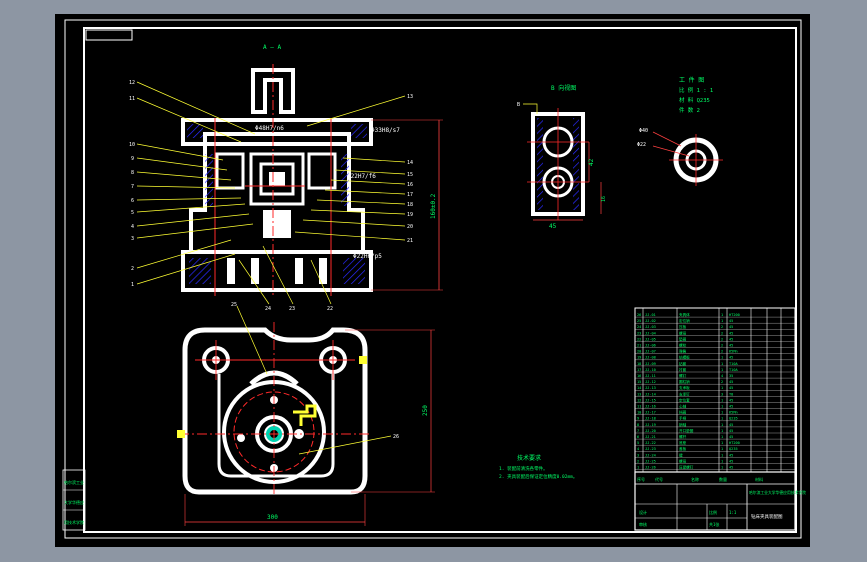 The image size is (867, 562). Describe the element at coordinates (639, 339) in the screenshot. I see `bom-cell-index: 22` at that location.